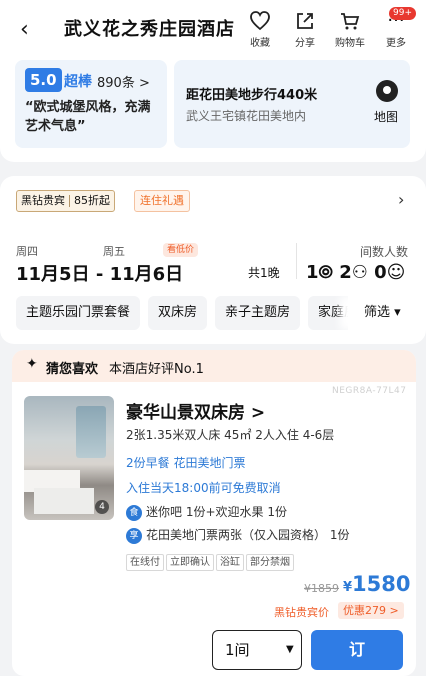  What do you see at coordinates (230, 562) in the screenshot?
I see `tag: 浴缸` at bounding box center [230, 562].